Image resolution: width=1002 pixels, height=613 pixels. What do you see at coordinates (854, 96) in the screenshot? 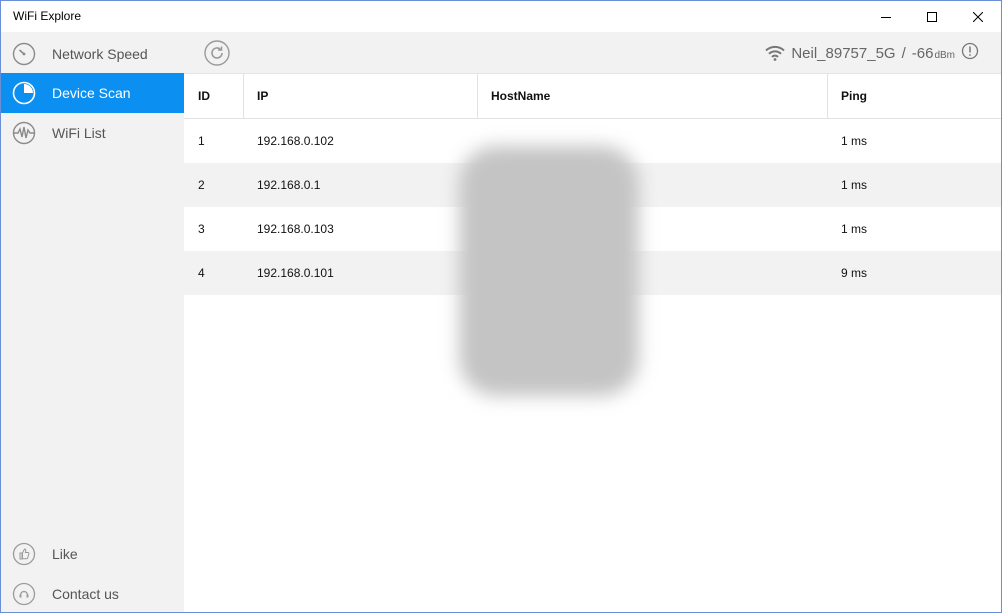
I see `column-header-ping: Ping` at bounding box center [854, 96].